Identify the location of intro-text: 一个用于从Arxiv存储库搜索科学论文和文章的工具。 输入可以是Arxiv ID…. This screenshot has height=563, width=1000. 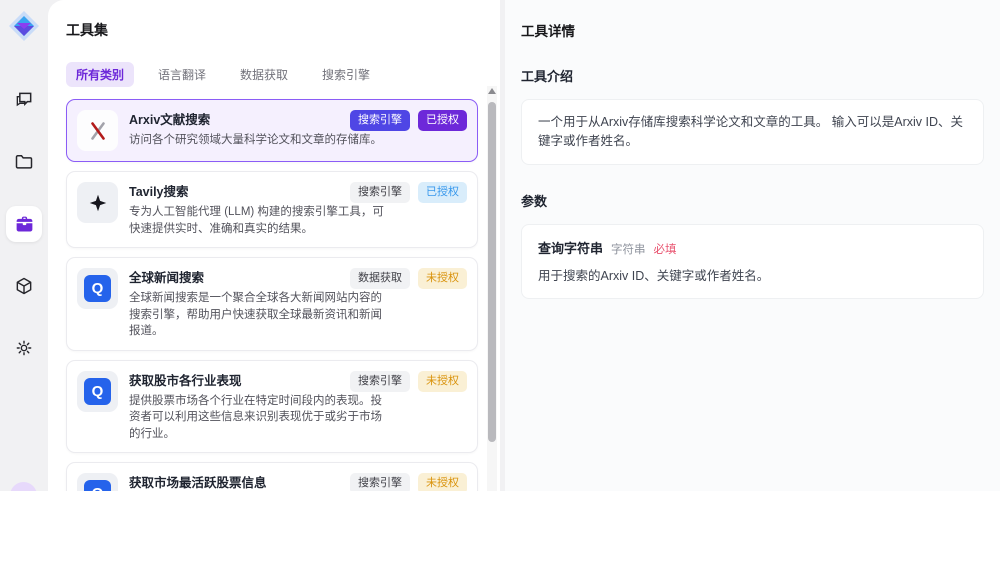
(751, 131).